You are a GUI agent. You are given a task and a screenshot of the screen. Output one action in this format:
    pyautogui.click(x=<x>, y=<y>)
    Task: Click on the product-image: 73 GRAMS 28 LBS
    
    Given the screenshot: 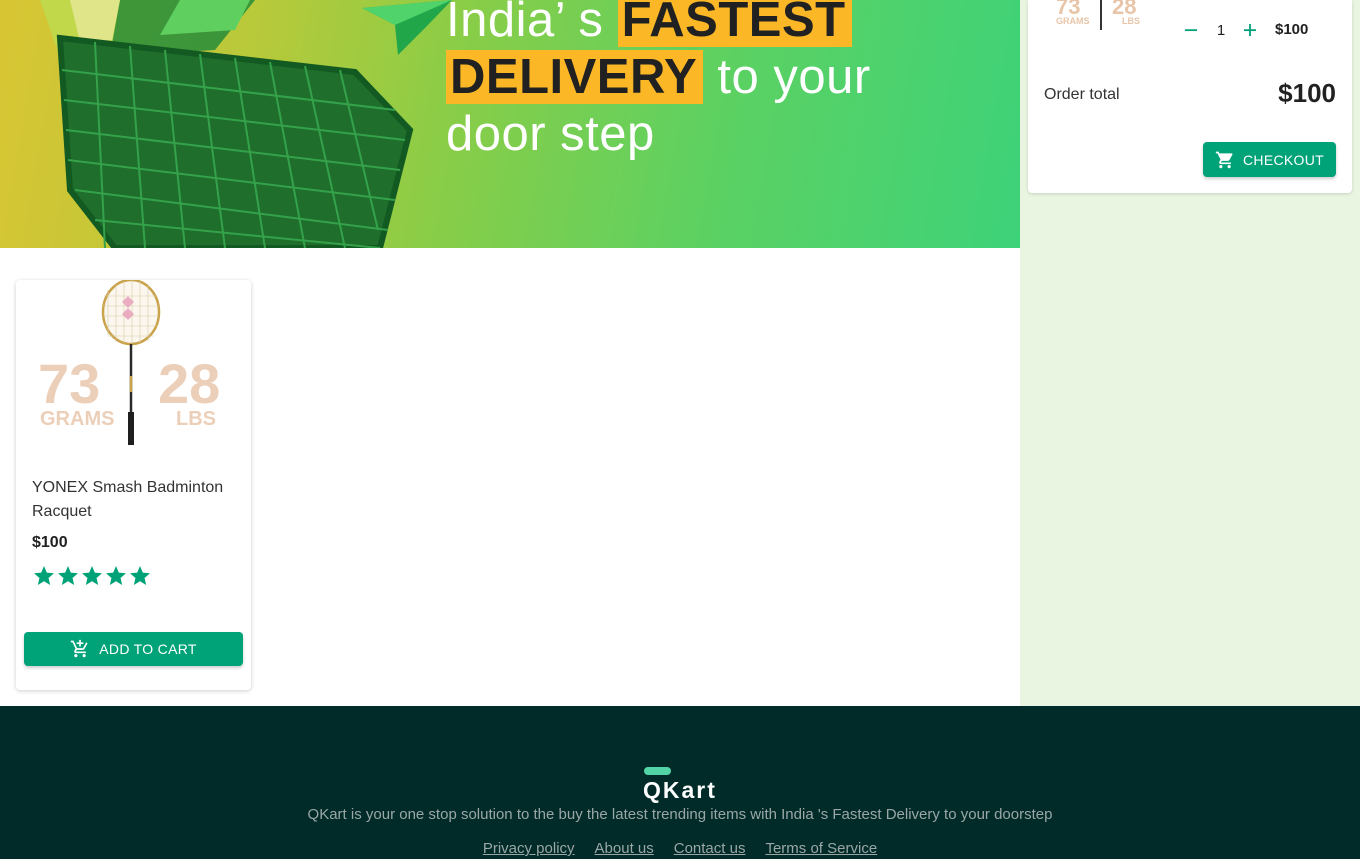 What is the action you would take?
    pyautogui.click(x=133, y=362)
    